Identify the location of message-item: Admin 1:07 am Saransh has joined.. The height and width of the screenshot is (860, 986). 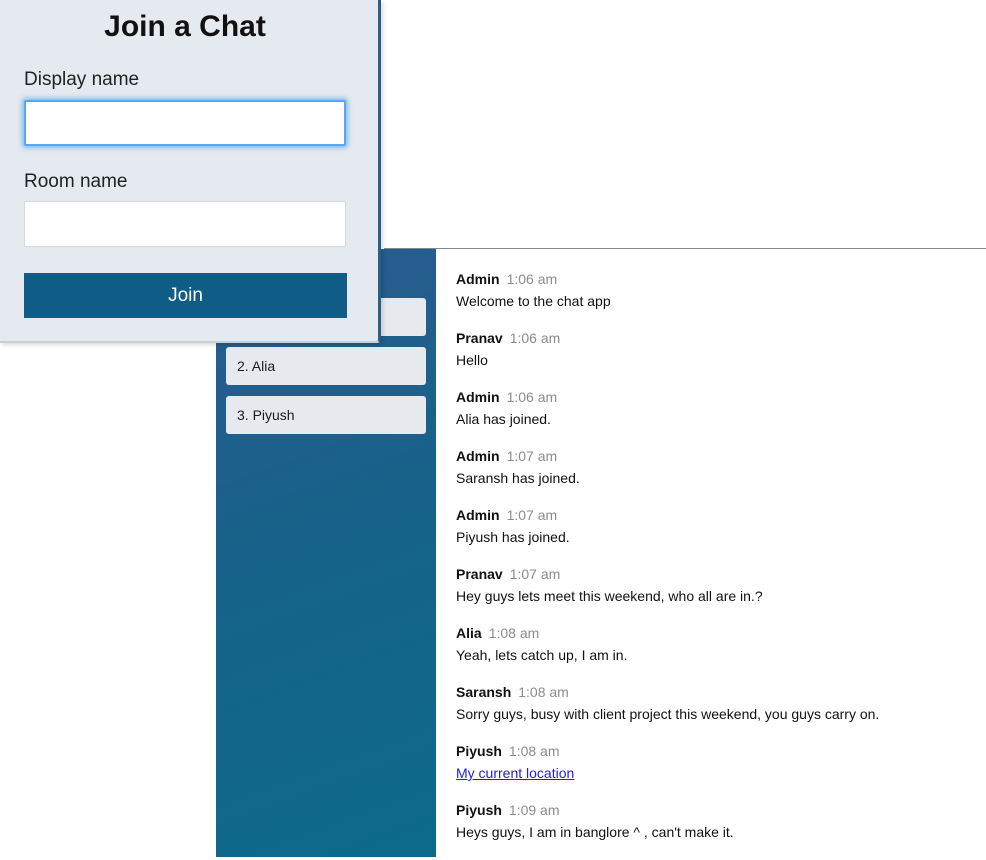
(716, 476).